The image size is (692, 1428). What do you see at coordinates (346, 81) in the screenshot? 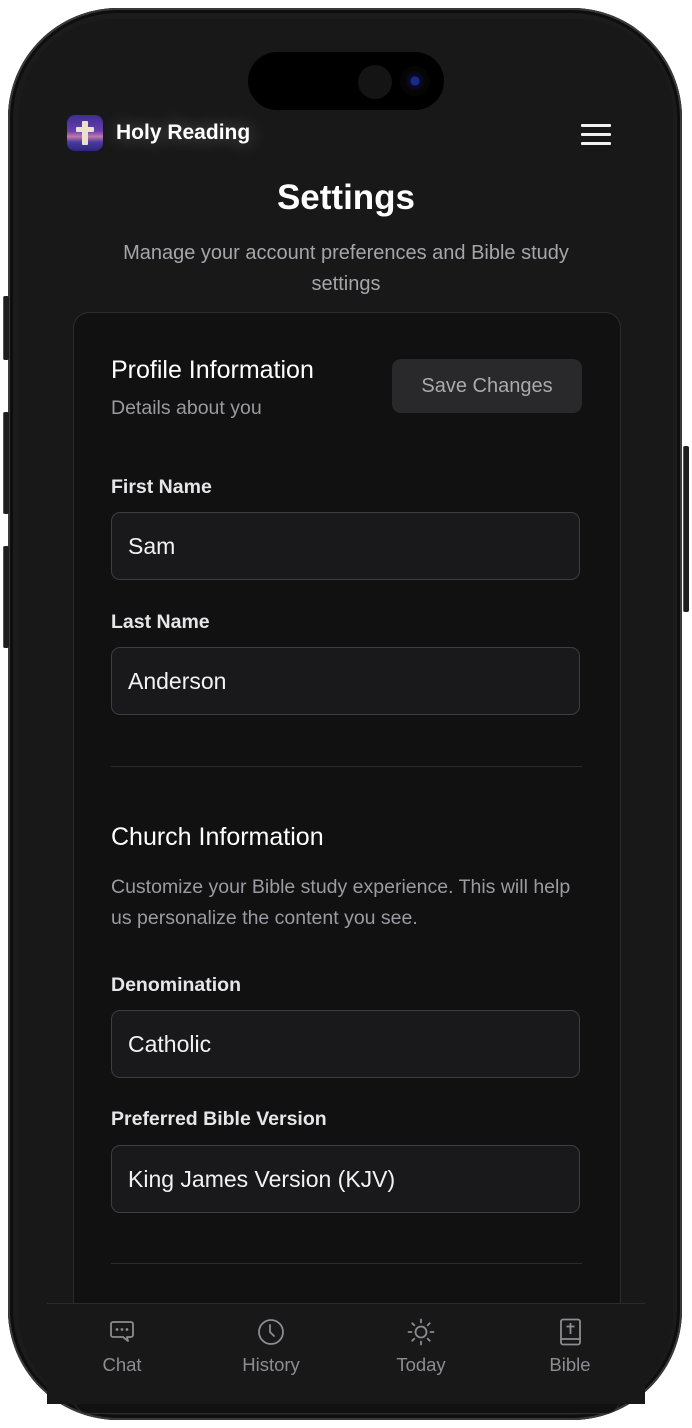
I see `dynamic-island` at bounding box center [346, 81].